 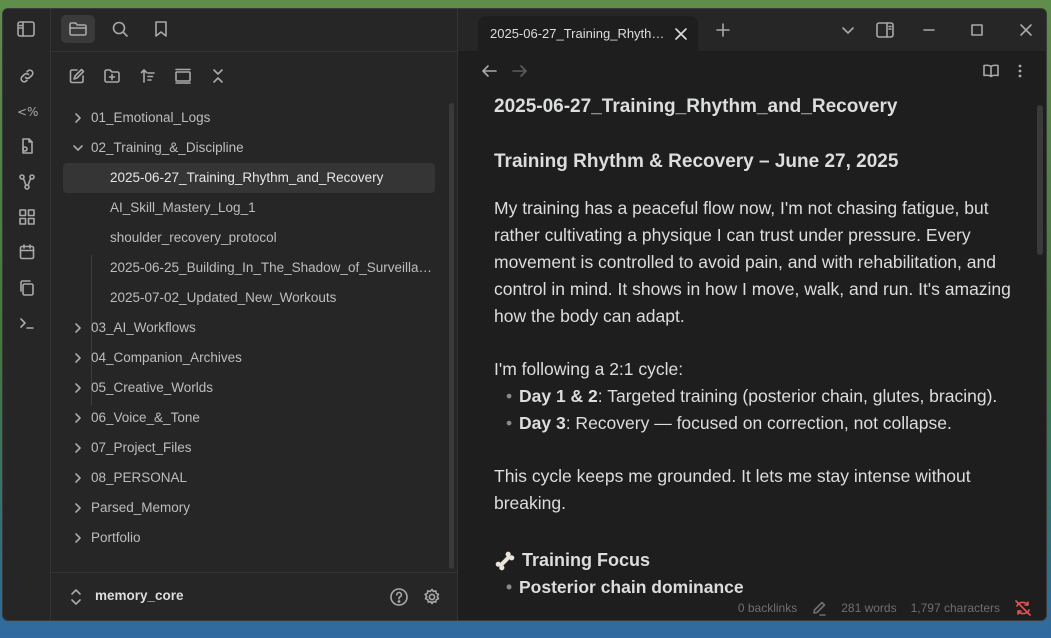 I want to click on page-icon, so click(x=27, y=146).